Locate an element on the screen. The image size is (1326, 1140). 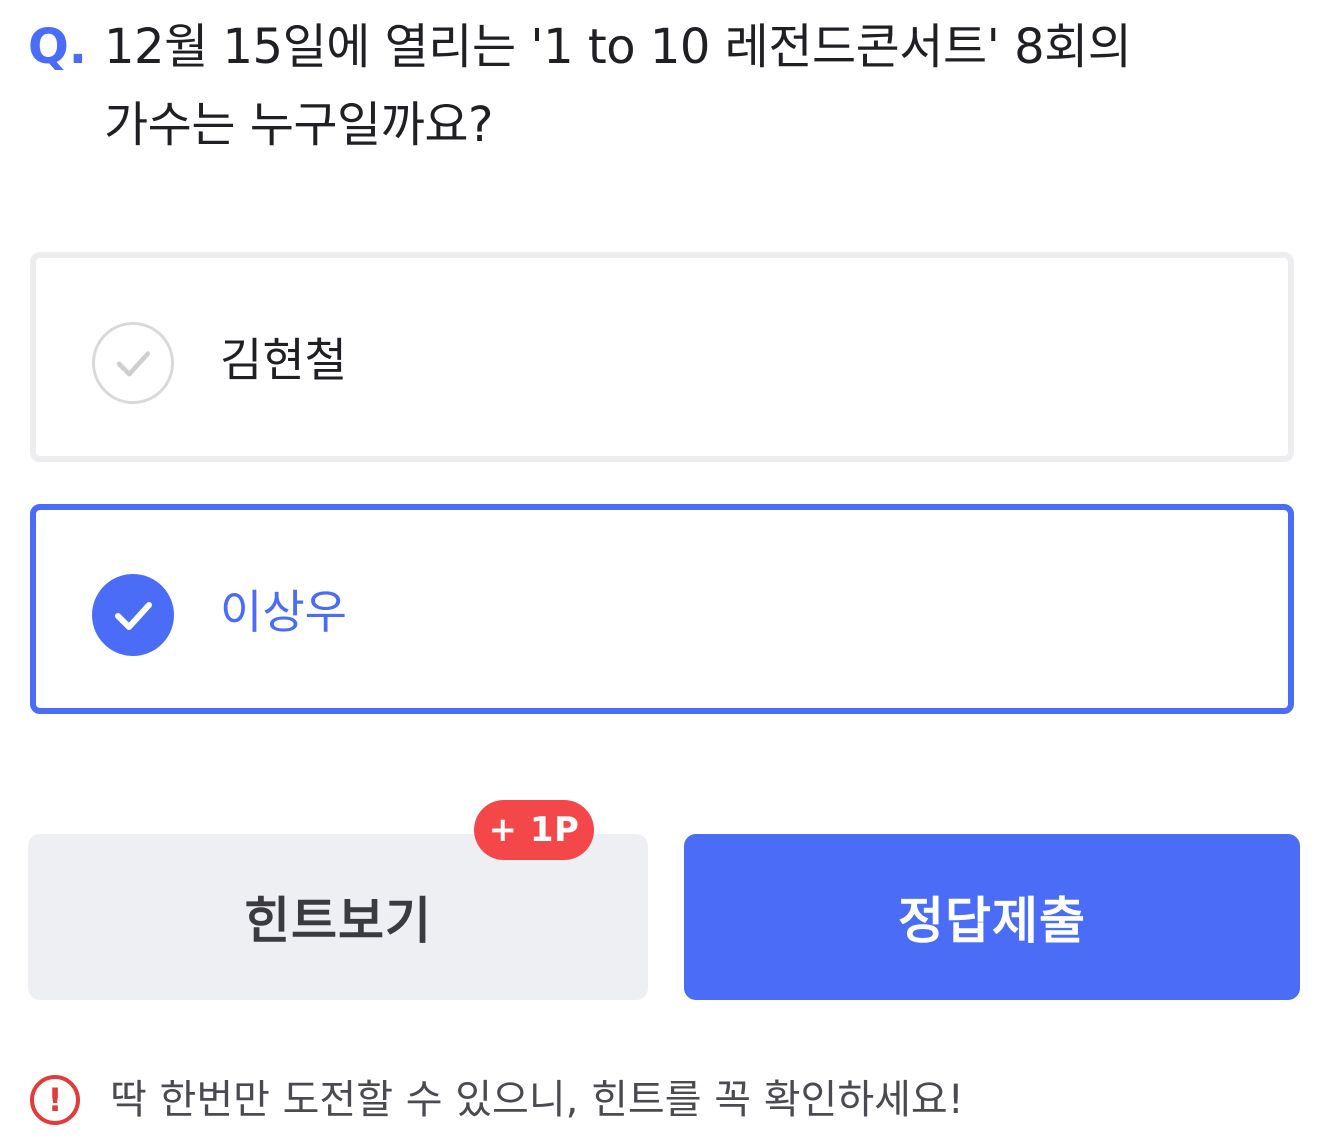
question-prefix: Q. is located at coordinates (58, 47).